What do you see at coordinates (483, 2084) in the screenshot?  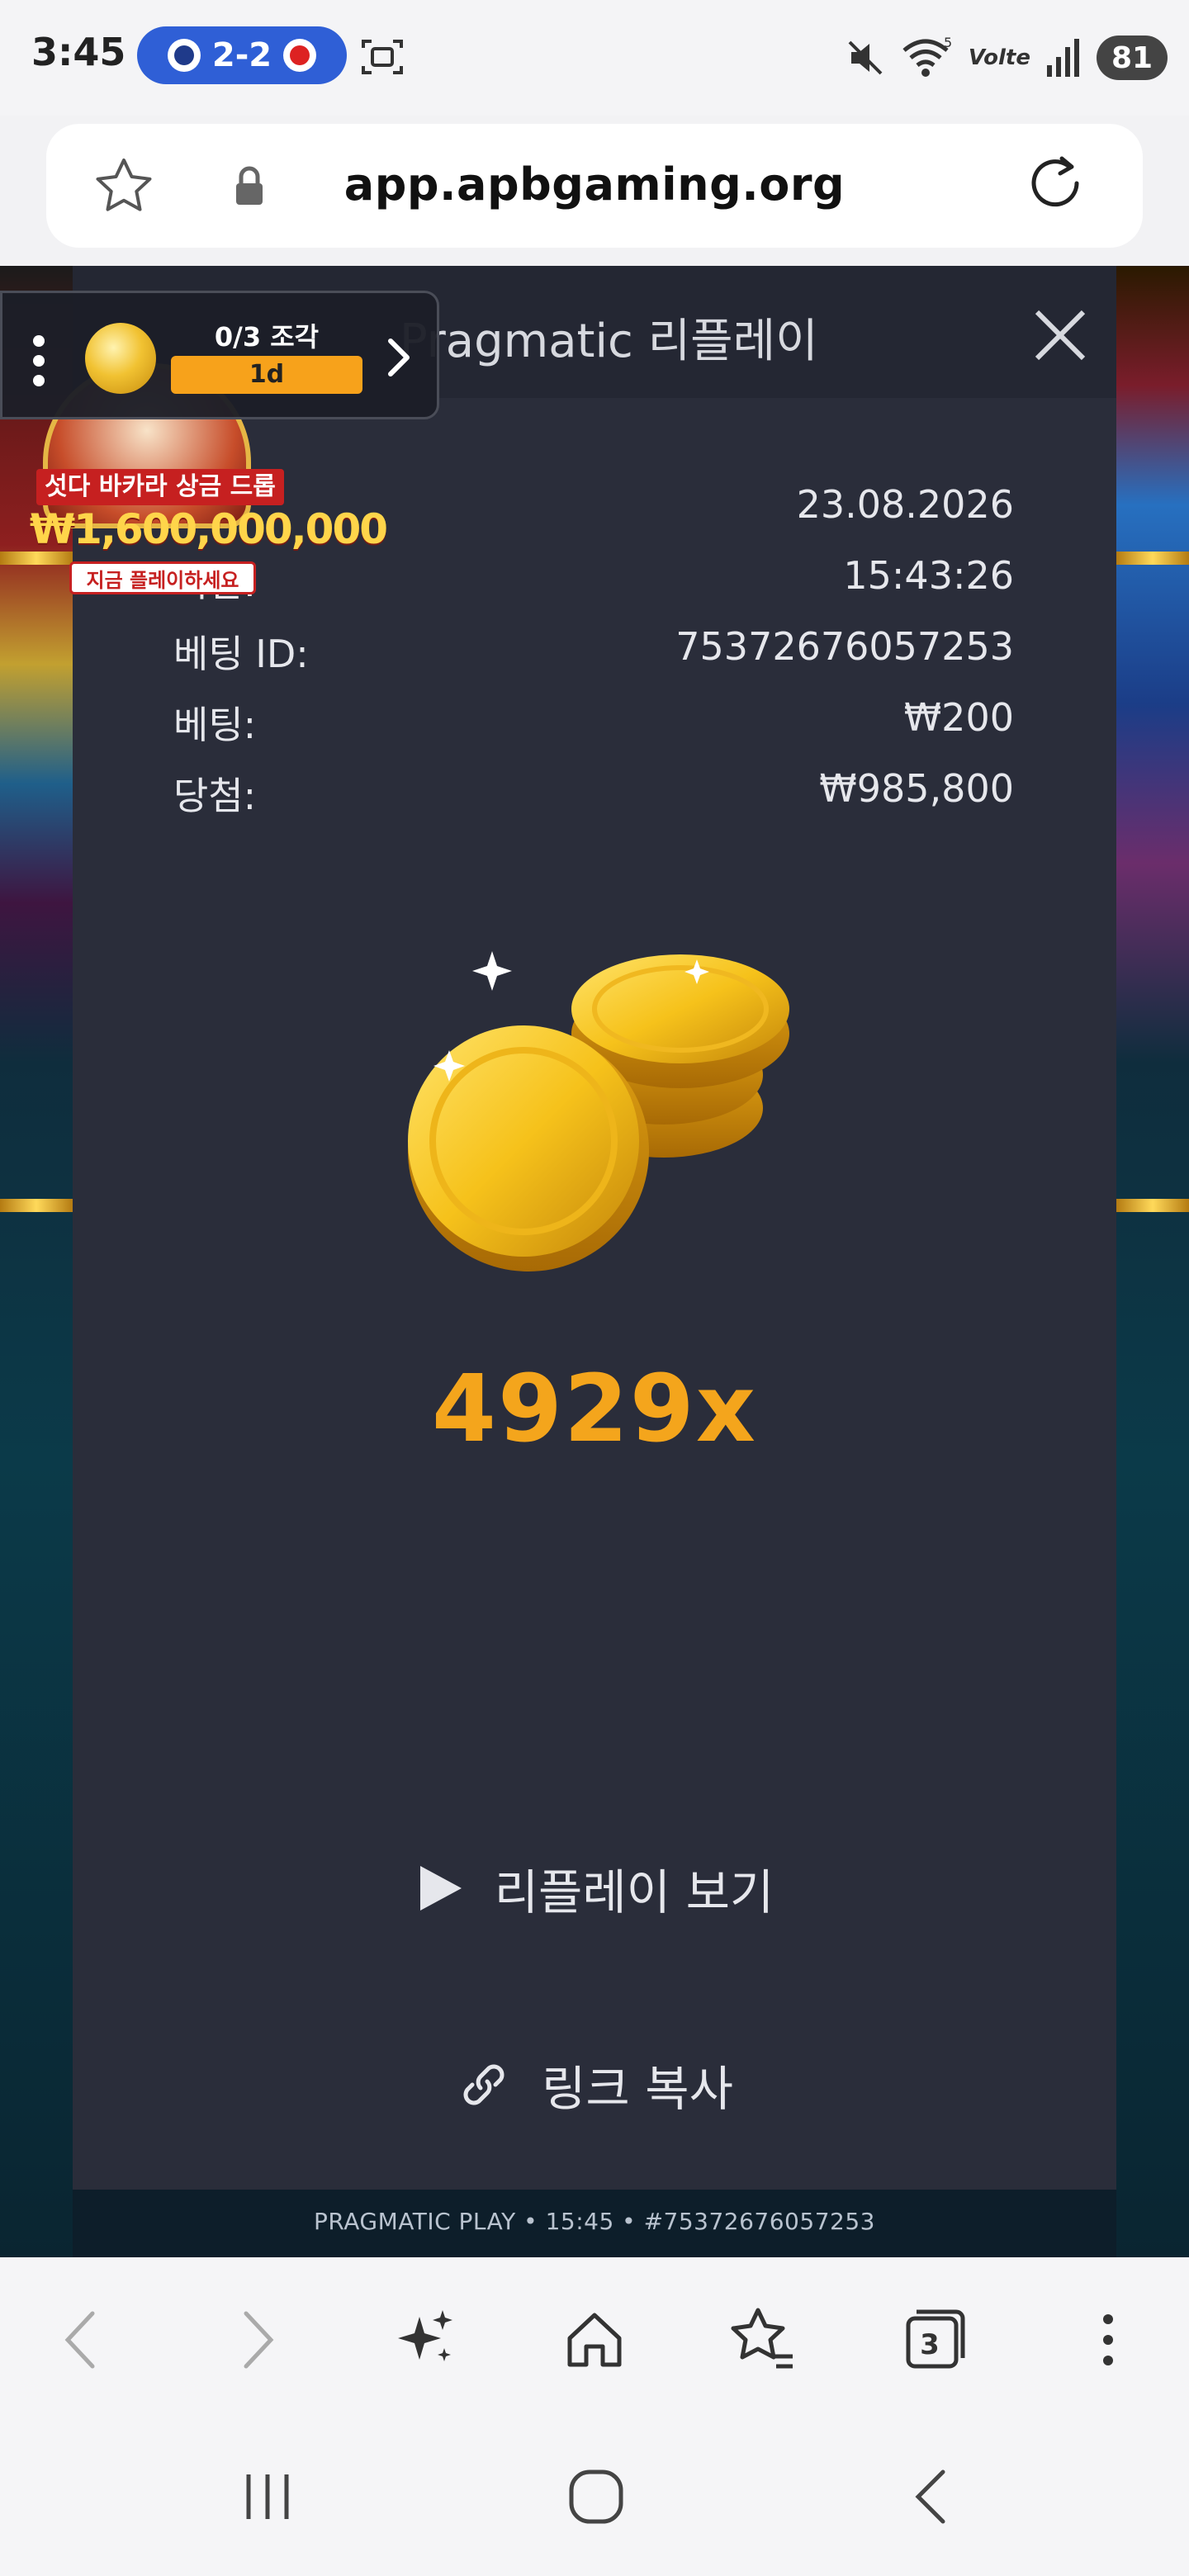 I see `link-icon` at bounding box center [483, 2084].